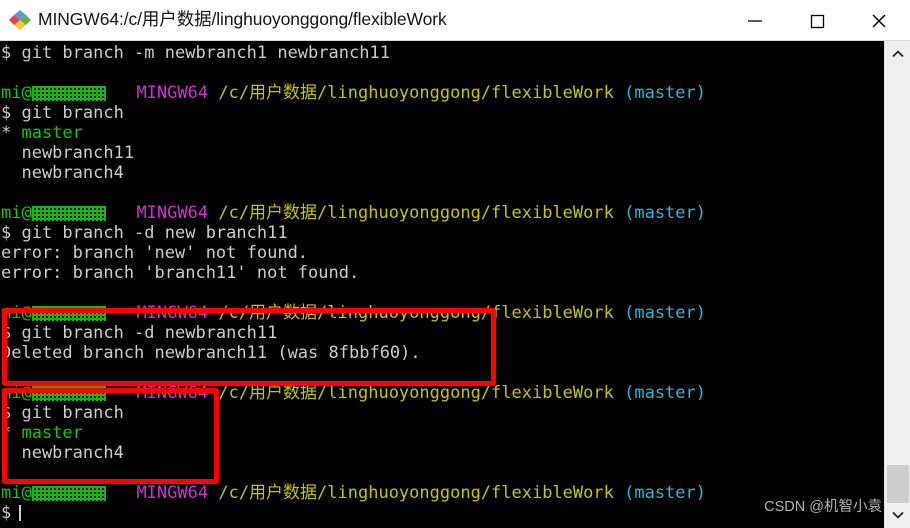 This screenshot has height=528, width=910. What do you see at coordinates (879, 20) in the screenshot?
I see `close-button` at bounding box center [879, 20].